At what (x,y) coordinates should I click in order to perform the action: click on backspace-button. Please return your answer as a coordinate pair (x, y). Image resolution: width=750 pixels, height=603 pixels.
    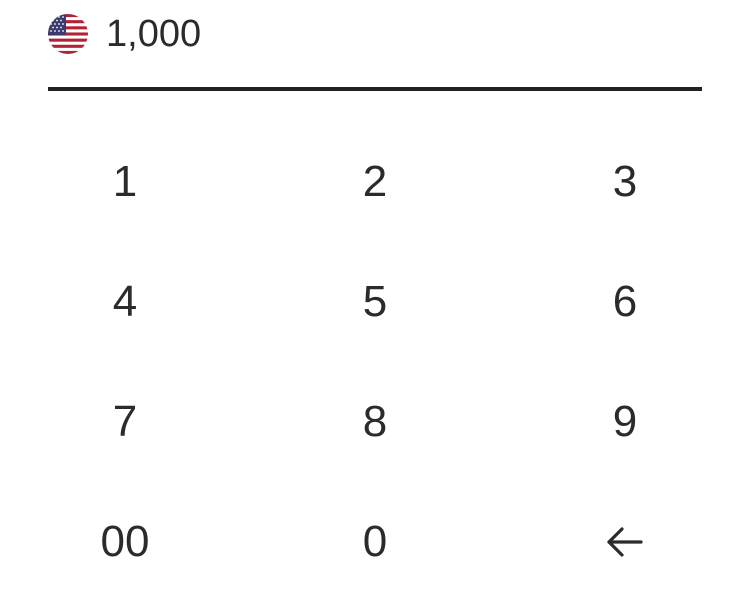
    Looking at the image, I should click on (625, 542).